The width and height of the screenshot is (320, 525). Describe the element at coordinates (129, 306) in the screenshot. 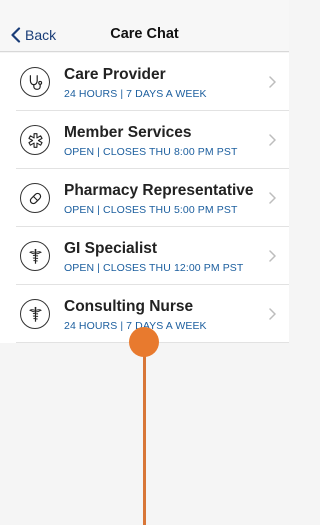

I see `item-title: Consulting Nurse` at that location.